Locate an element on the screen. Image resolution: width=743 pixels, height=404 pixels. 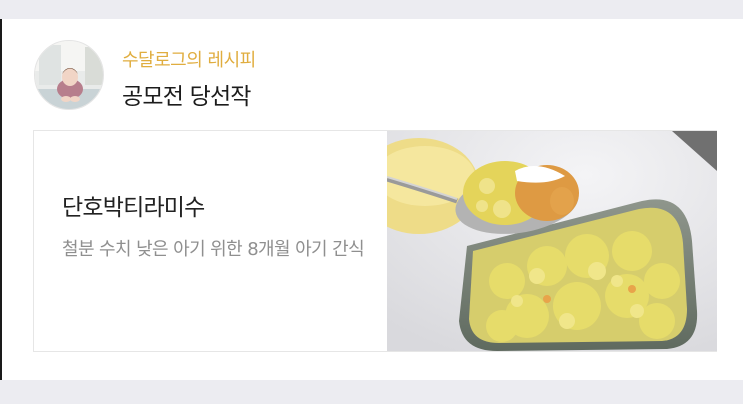
author-name: 수달로그의 레시피 is located at coordinates (189, 59).